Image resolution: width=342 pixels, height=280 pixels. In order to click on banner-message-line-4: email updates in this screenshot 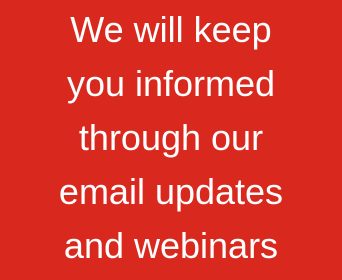, I will do `click(171, 191)`.